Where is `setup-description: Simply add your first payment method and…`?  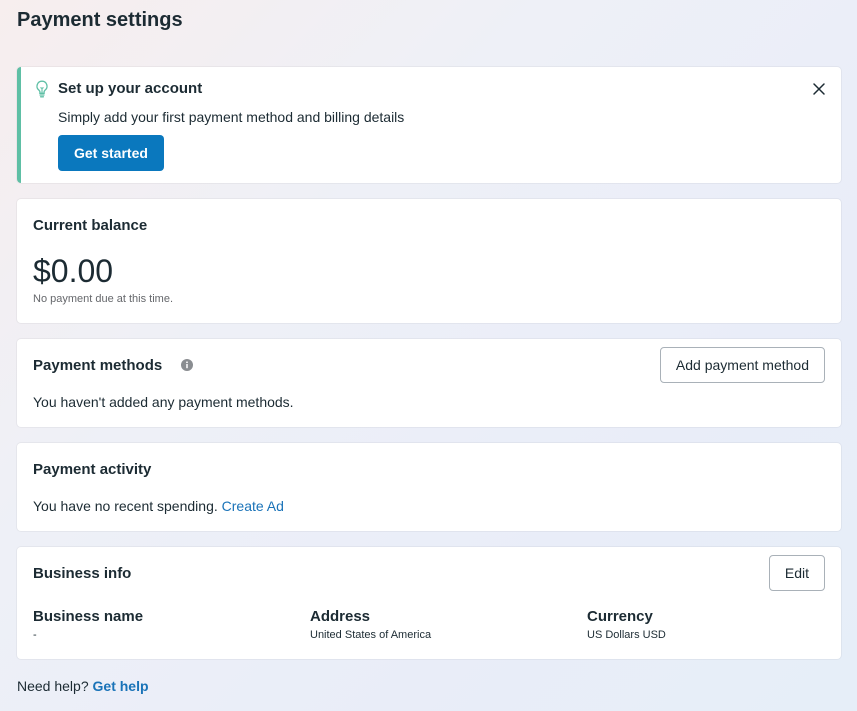 setup-description: Simply add your first payment method and… is located at coordinates (231, 117).